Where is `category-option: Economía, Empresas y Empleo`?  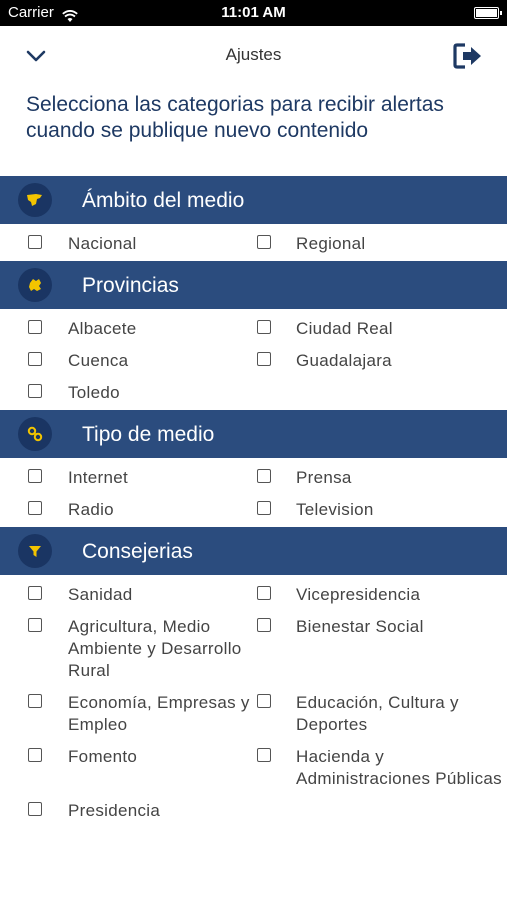 category-option: Economía, Empresas y Empleo is located at coordinates (142, 714).